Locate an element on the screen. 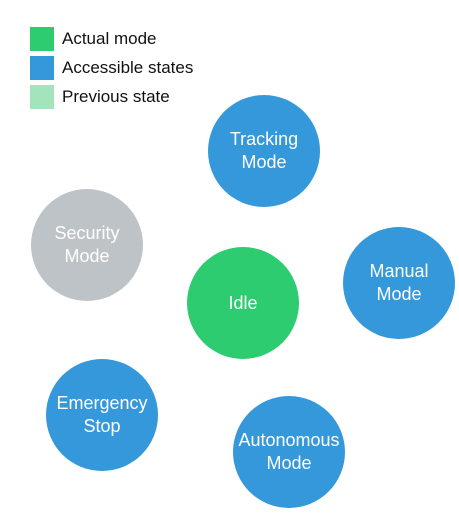 Image resolution: width=459 pixels, height=517 pixels. legend-item-actual-mode: Actual mode is located at coordinates (111, 38).